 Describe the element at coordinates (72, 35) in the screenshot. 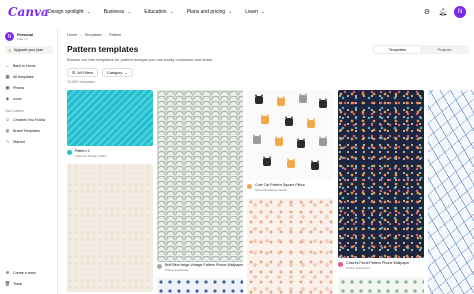

I see `breadcrumb-home: Home` at that location.